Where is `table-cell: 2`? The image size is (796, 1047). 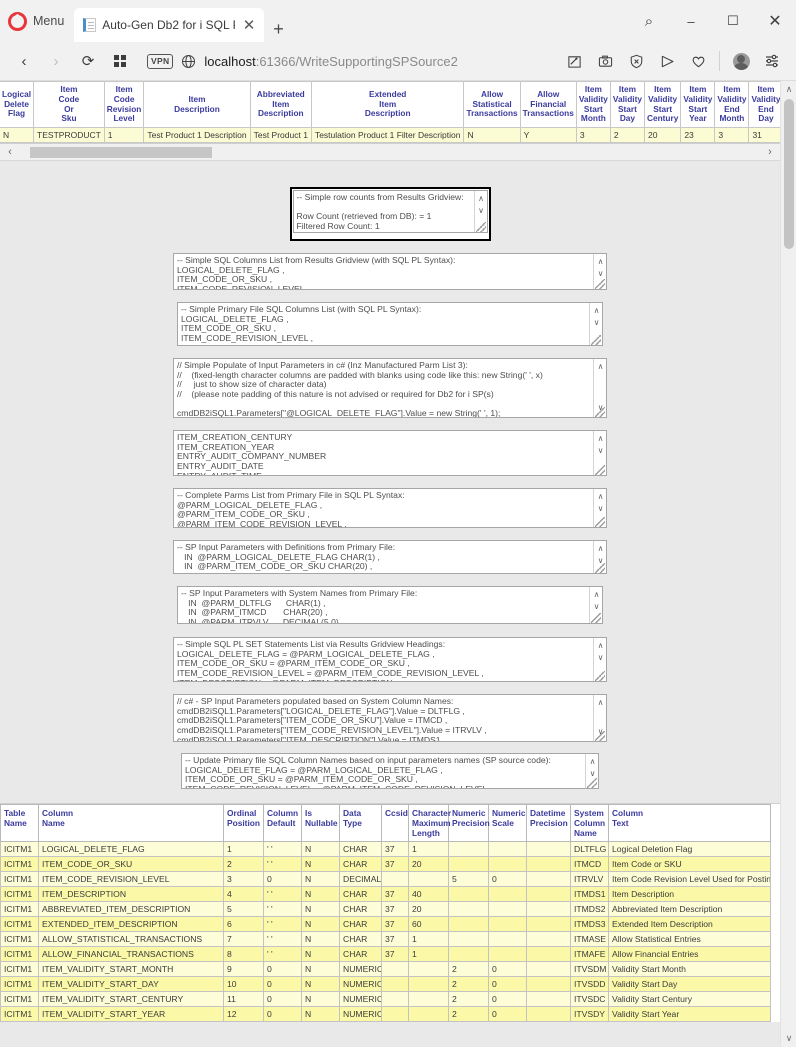 table-cell: 2 is located at coordinates (468, 969).